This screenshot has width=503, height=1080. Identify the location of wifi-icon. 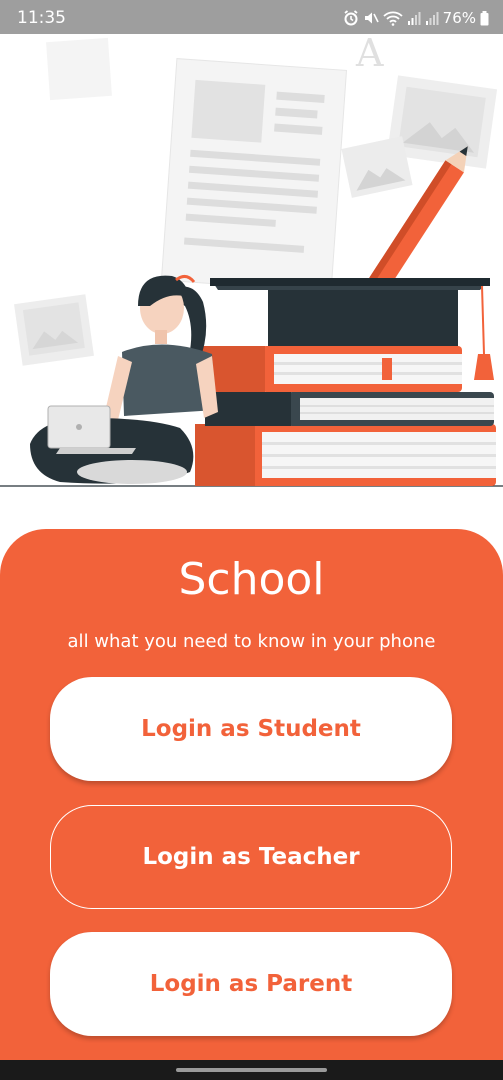
(393, 18).